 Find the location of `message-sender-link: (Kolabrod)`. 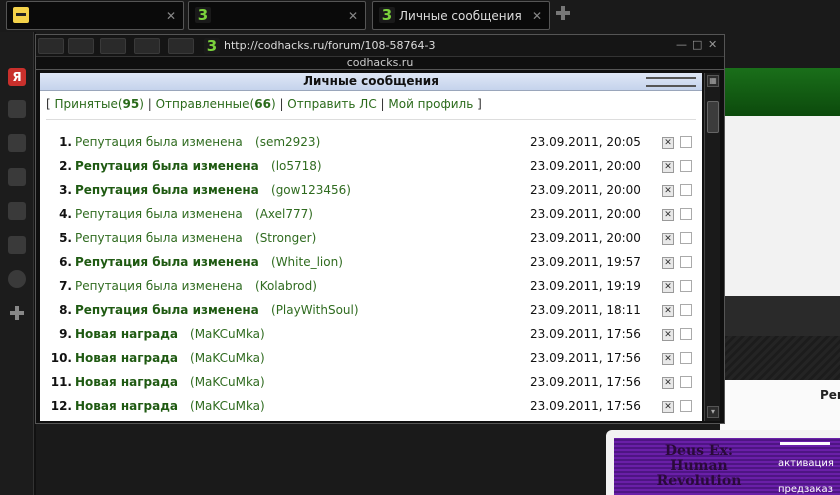

message-sender-link: (Kolabrod) is located at coordinates (286, 286).